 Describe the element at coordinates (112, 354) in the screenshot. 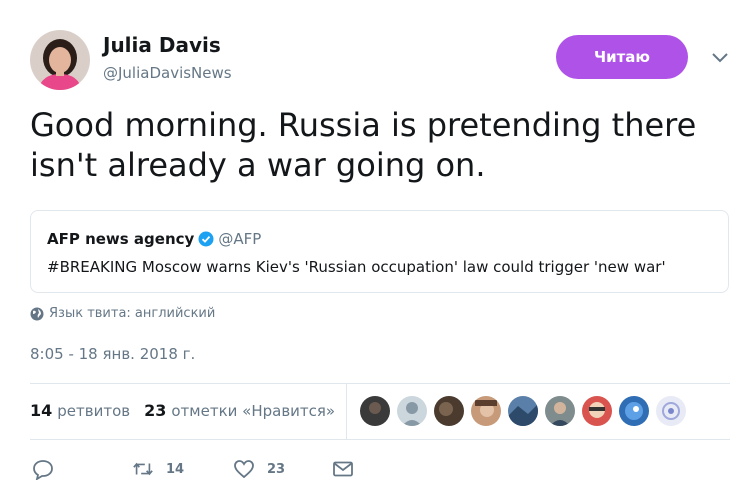

I see `tweet-timestamp: 8:05 - 18 янв. 2018 г.` at that location.